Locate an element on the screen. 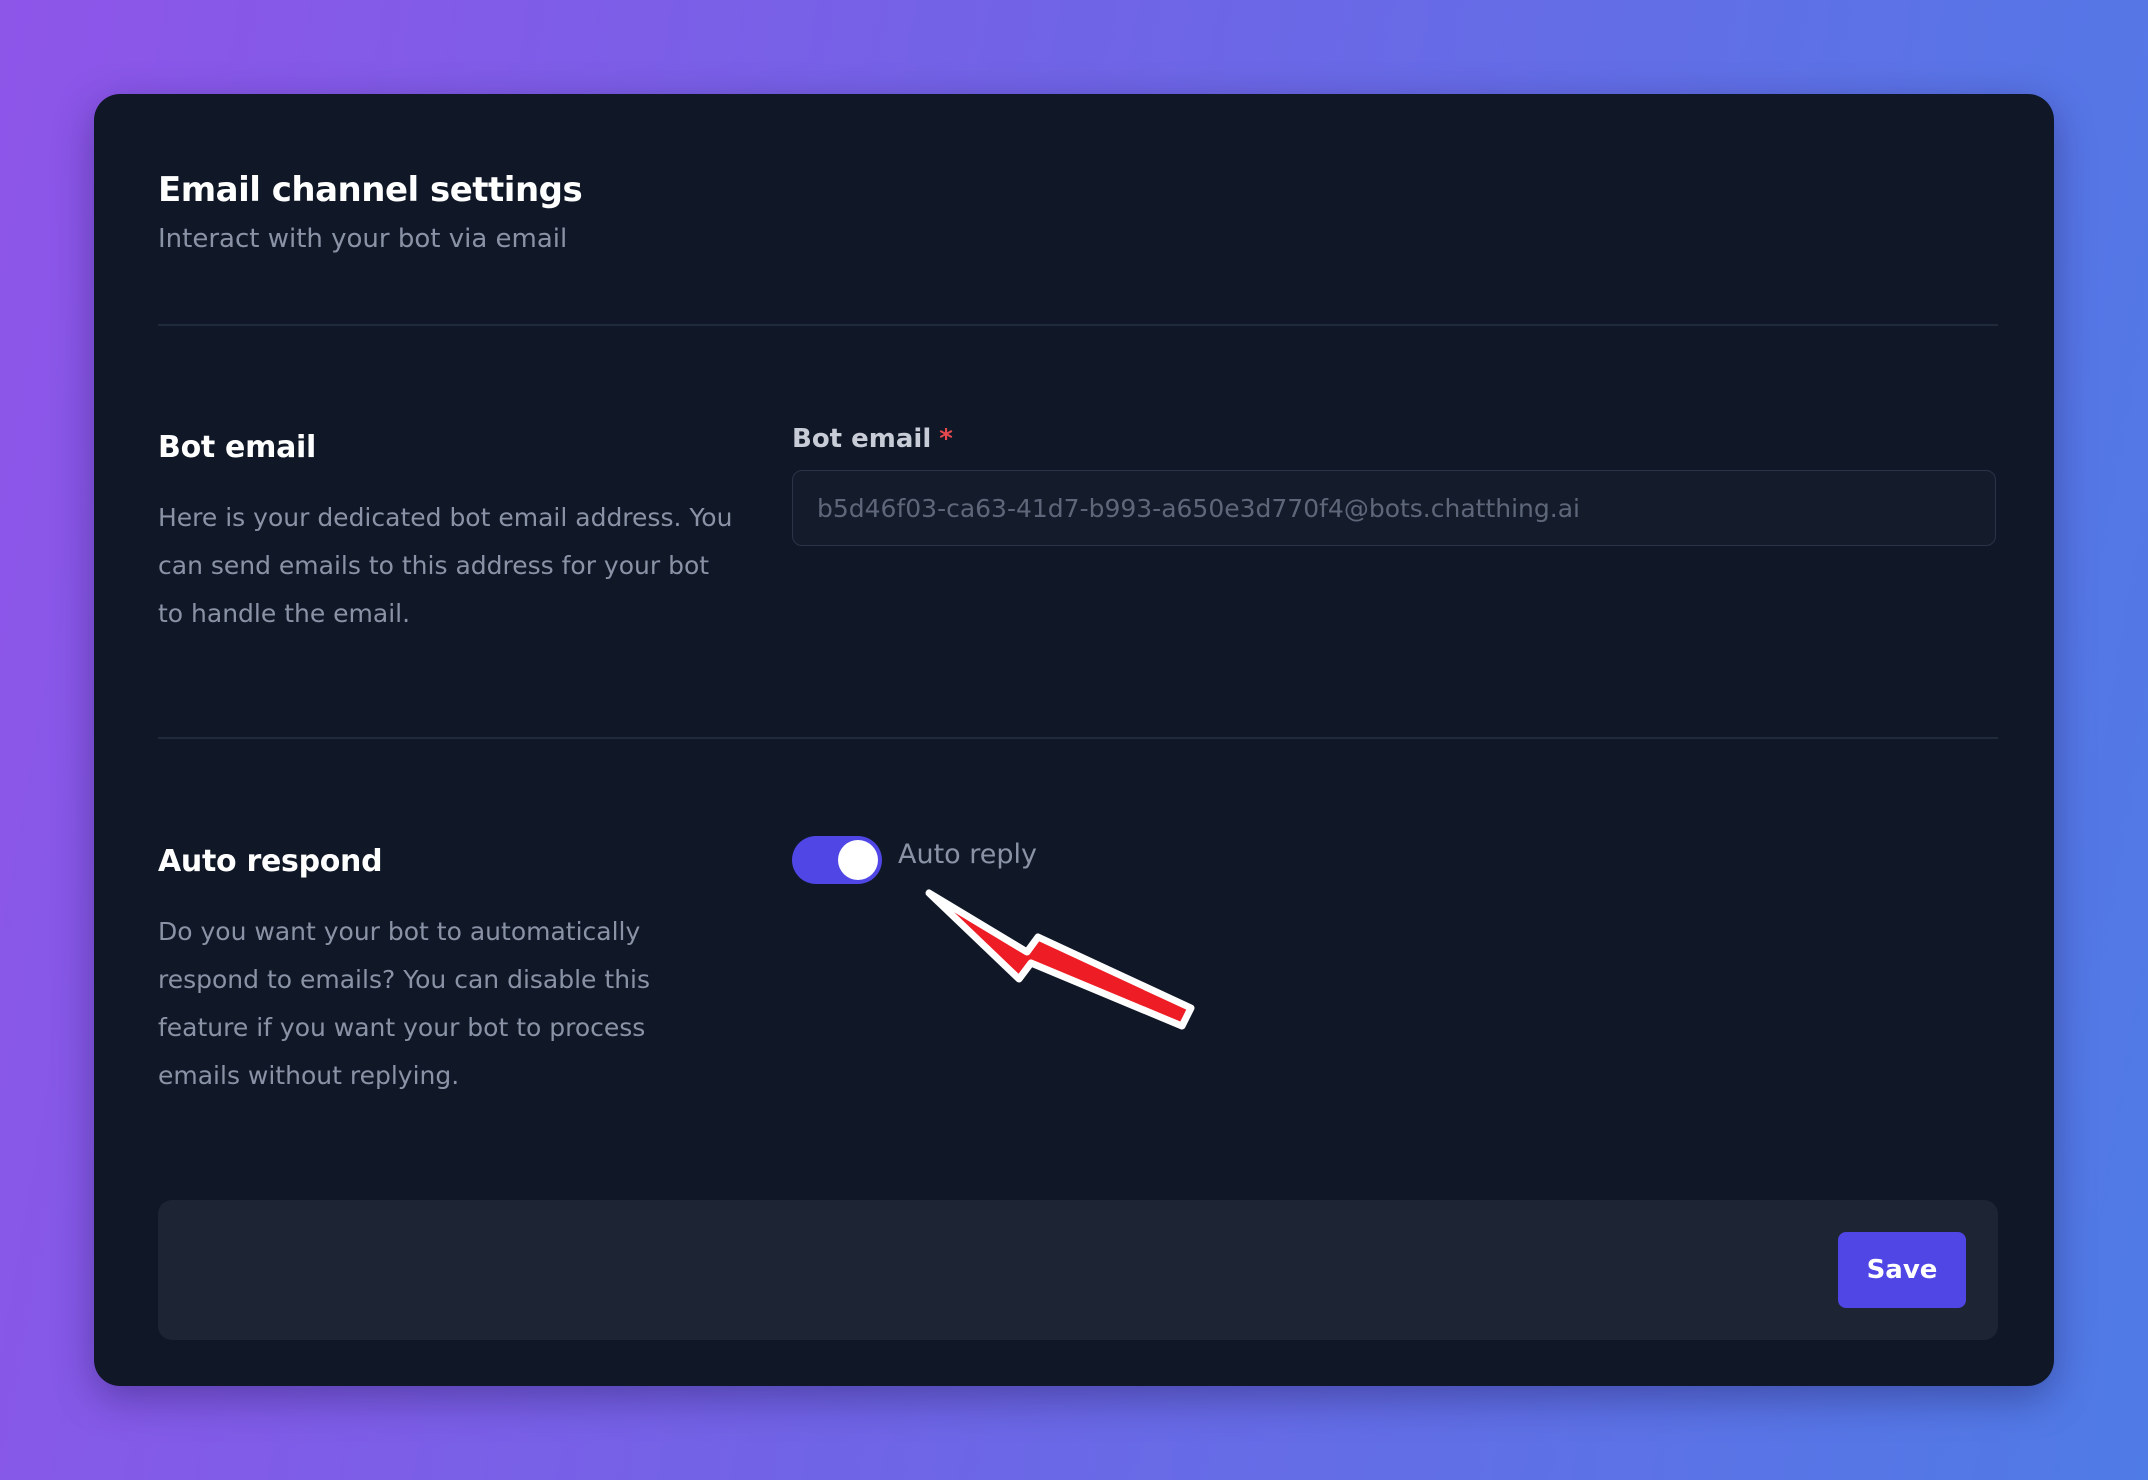 The image size is (2148, 1480). bot-email-input is located at coordinates (1394, 508).